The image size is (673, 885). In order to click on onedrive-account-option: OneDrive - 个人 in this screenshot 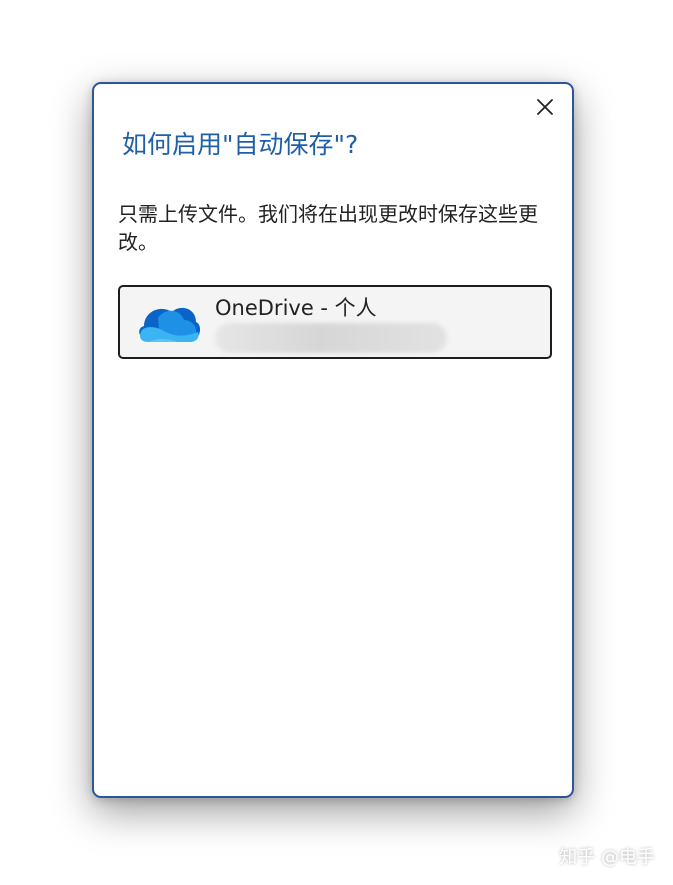, I will do `click(335, 322)`.